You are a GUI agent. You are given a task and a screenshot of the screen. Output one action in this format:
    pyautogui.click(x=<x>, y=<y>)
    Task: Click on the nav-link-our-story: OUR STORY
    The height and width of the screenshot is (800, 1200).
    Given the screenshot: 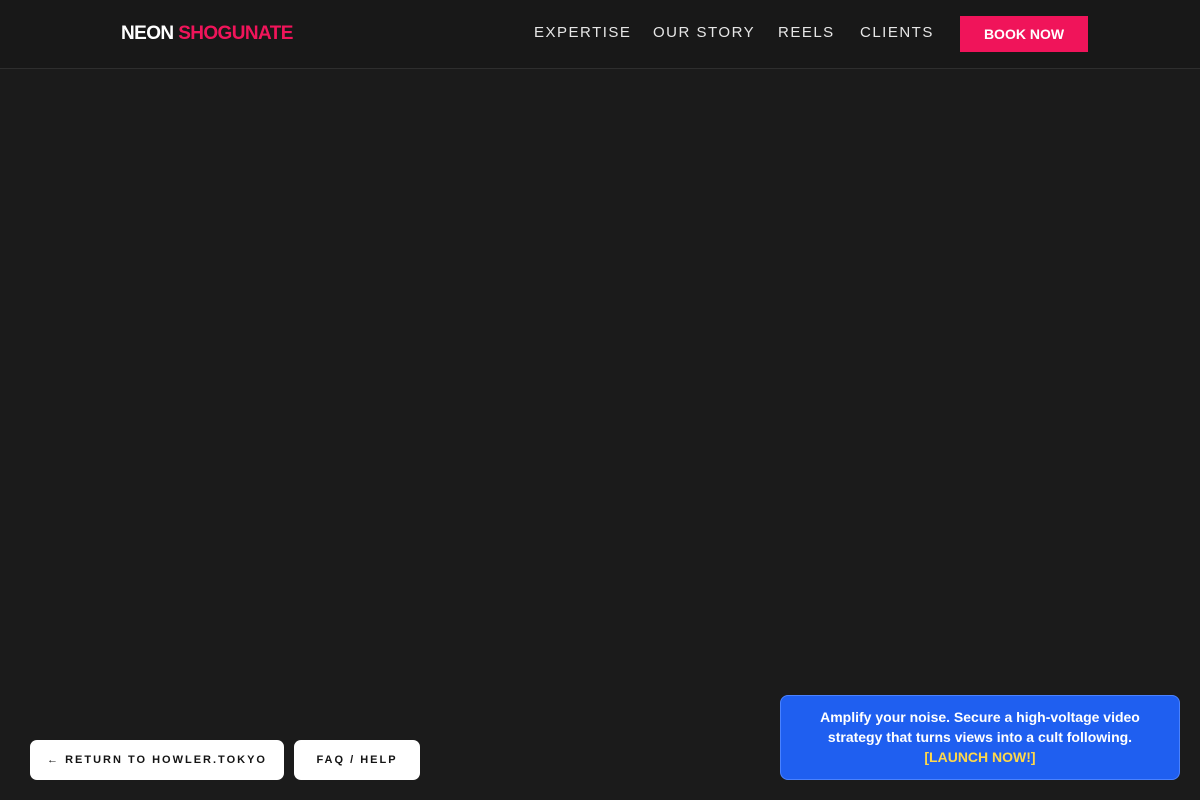 What is the action you would take?
    pyautogui.click(x=704, y=33)
    